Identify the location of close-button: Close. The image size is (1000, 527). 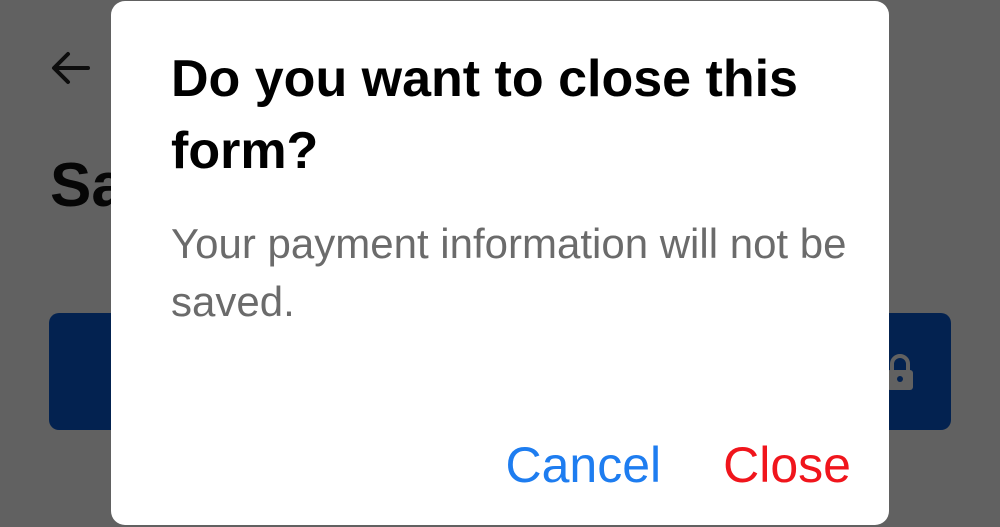
(787, 465).